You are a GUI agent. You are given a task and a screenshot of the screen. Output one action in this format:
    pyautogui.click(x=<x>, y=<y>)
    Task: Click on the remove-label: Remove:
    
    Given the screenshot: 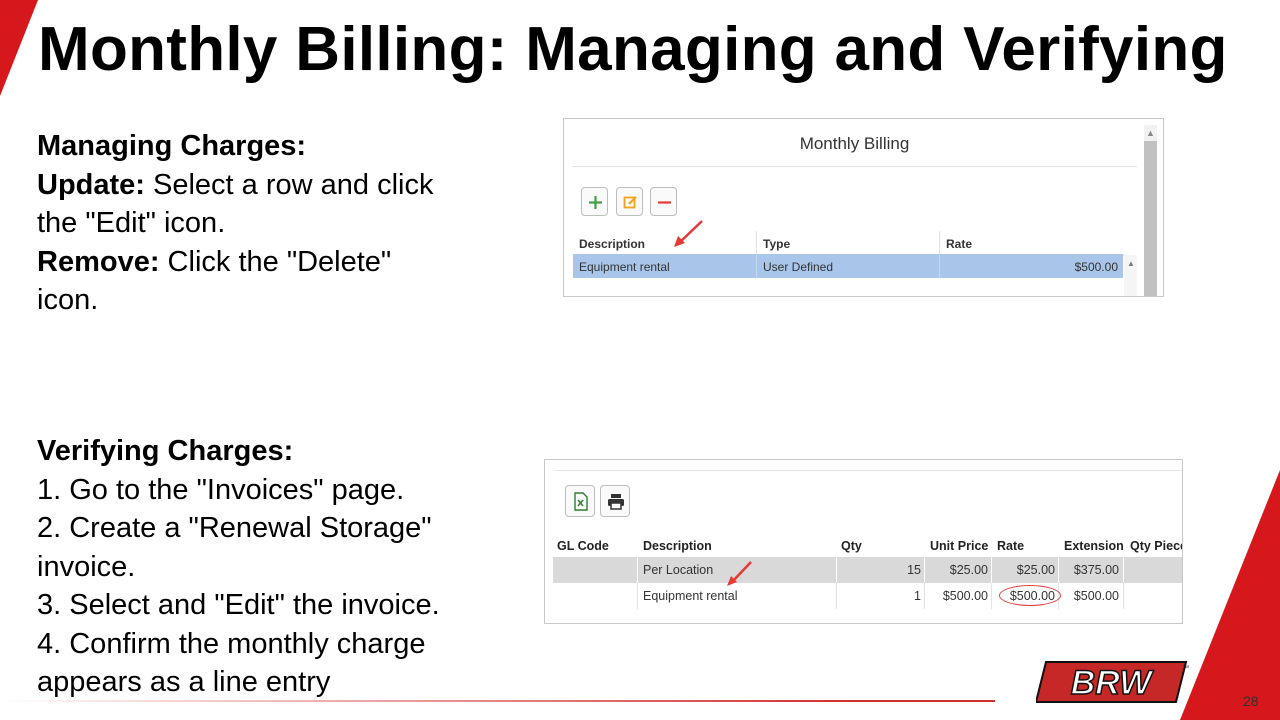 What is the action you would take?
    pyautogui.click(x=98, y=261)
    